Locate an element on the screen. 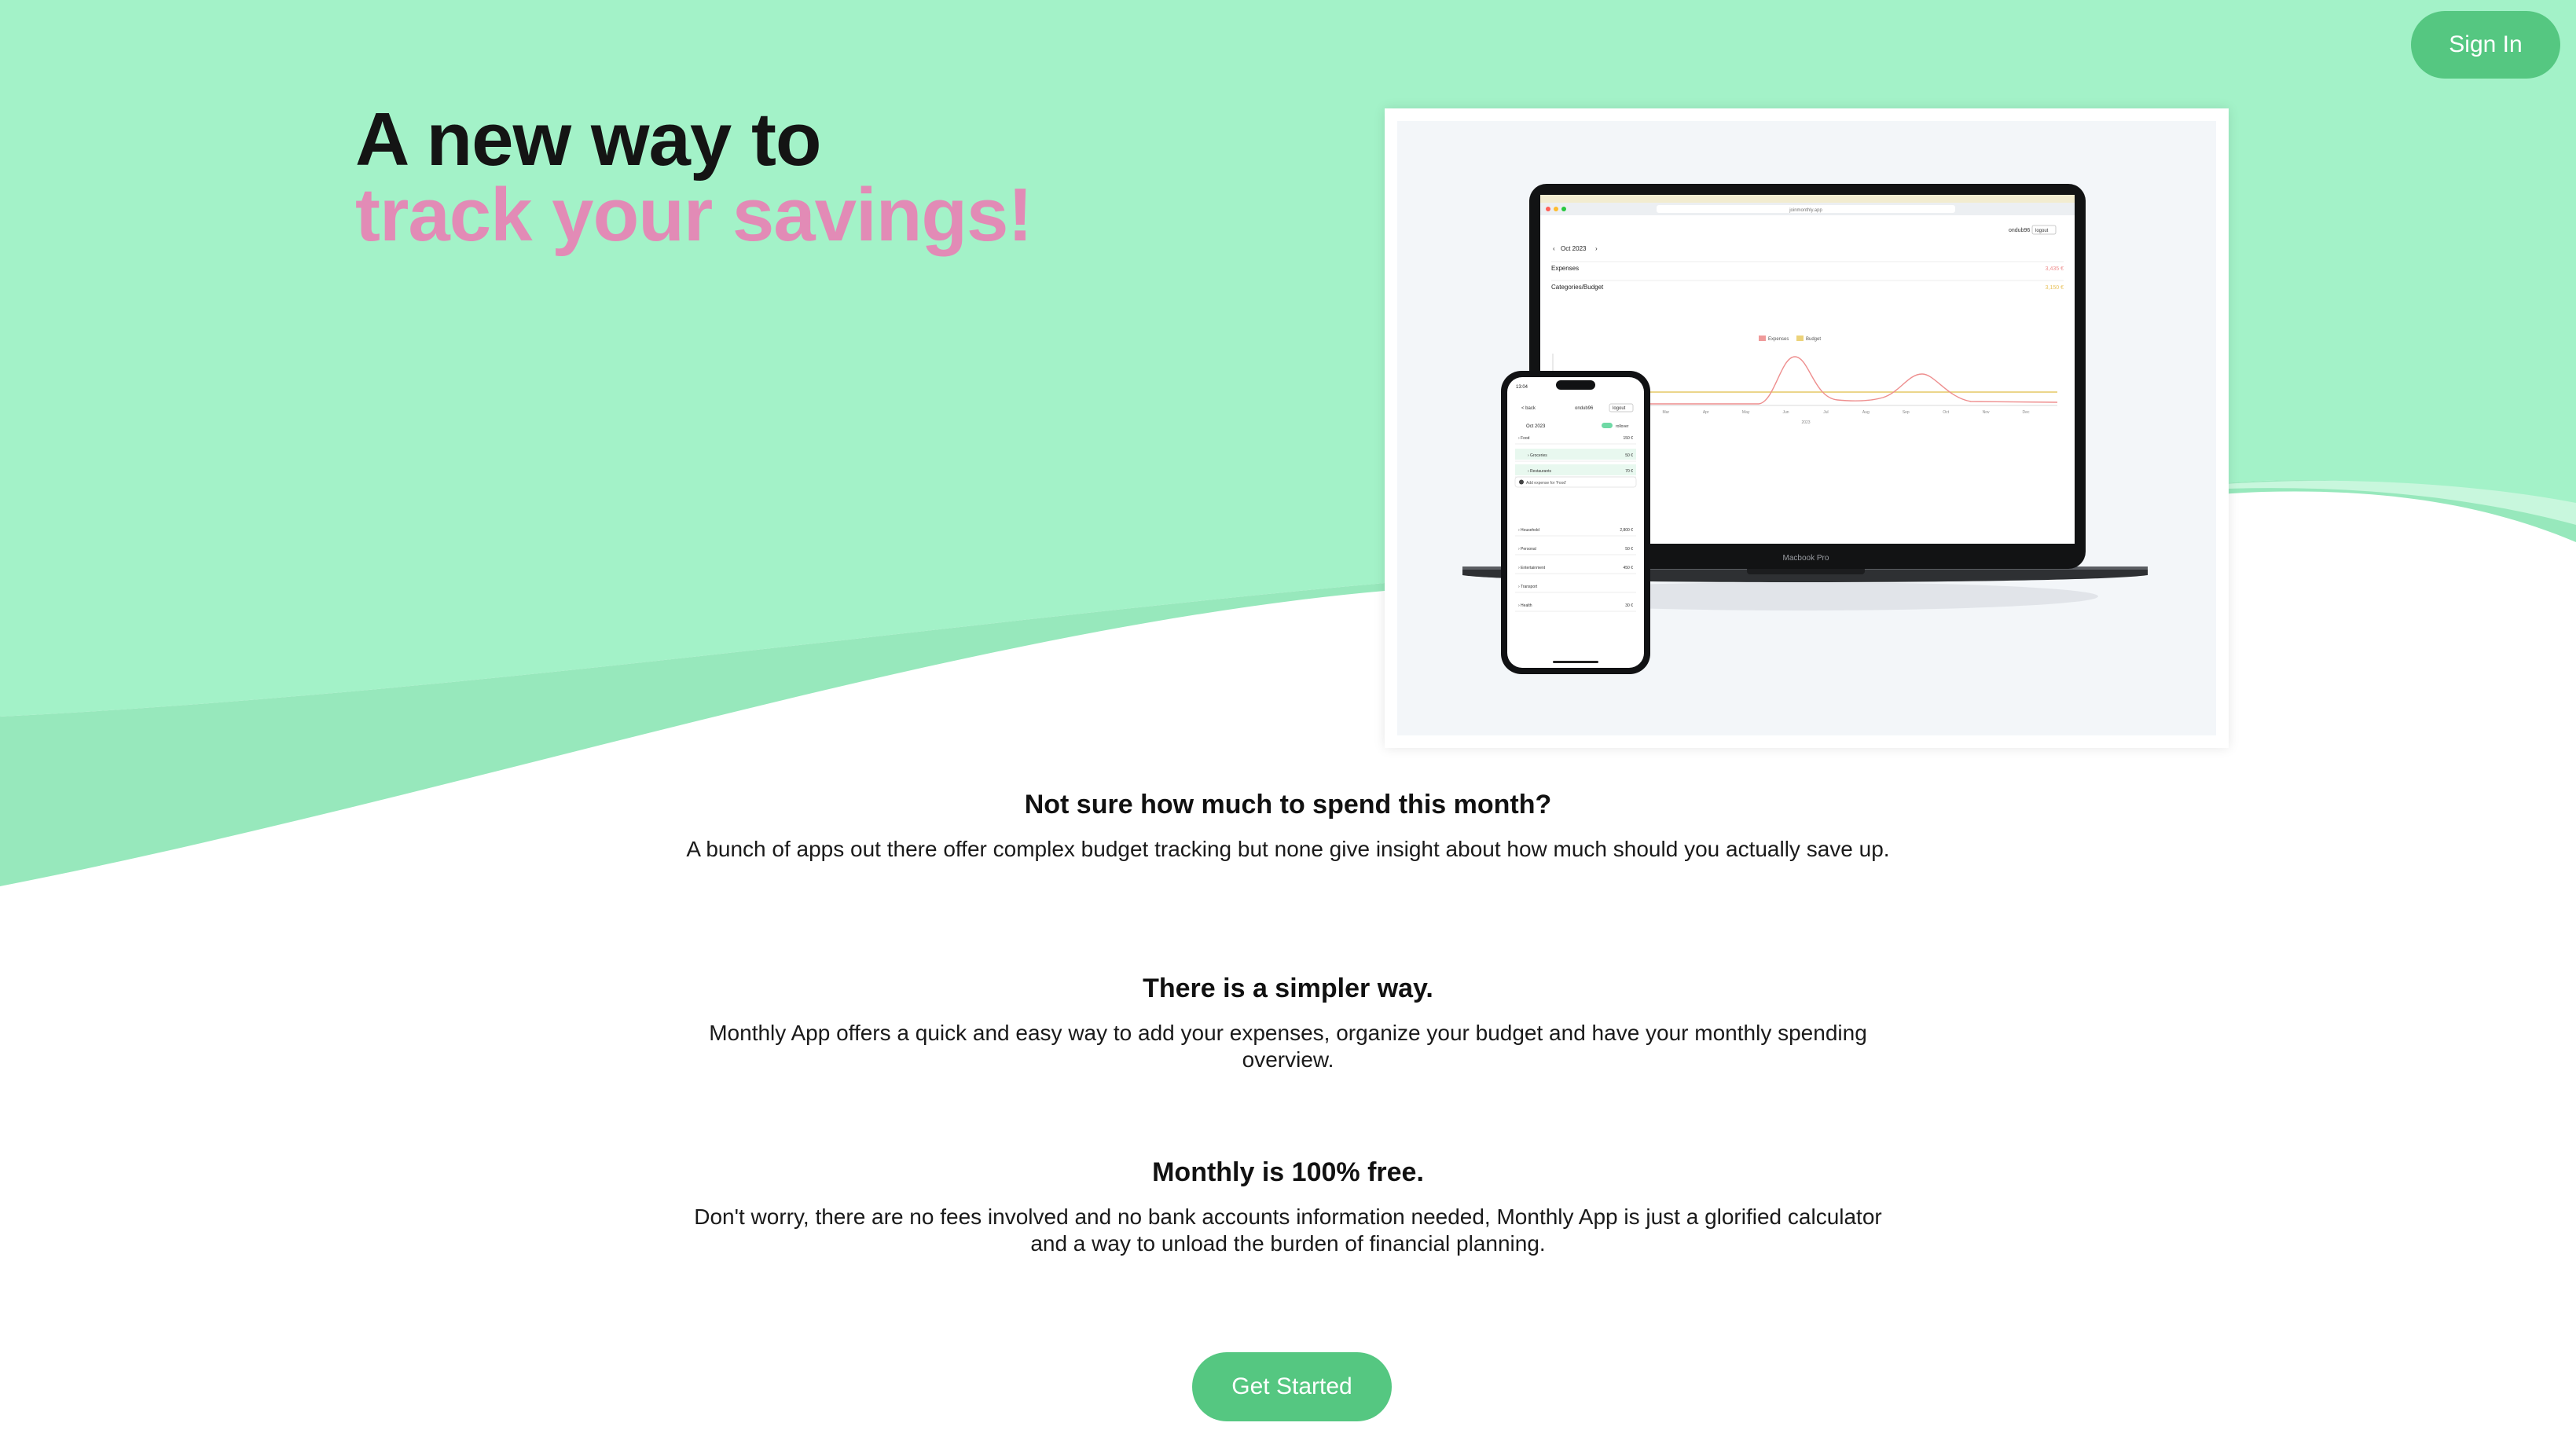 The height and width of the screenshot is (1430, 2576). laptop-month-tick: Dec is located at coordinates (2026, 412).